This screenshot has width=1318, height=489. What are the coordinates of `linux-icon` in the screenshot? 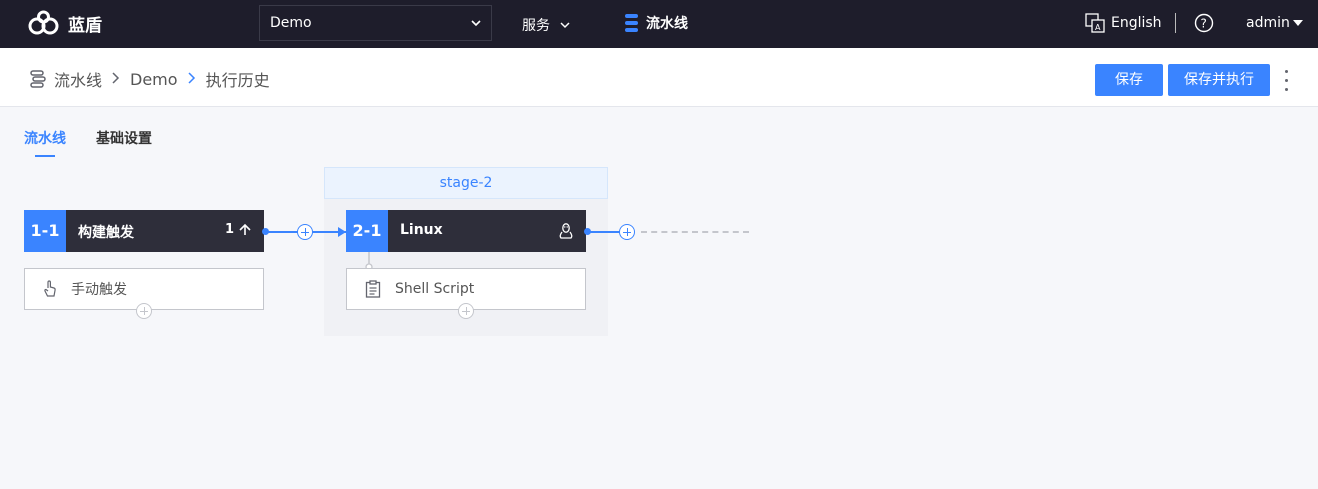 It's located at (566, 231).